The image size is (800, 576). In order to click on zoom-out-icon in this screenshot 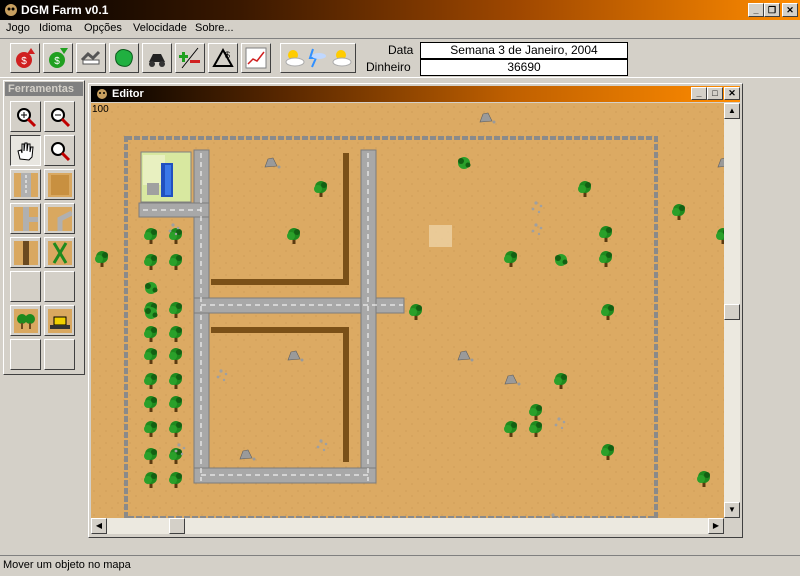, I will do `click(61, 118)`.